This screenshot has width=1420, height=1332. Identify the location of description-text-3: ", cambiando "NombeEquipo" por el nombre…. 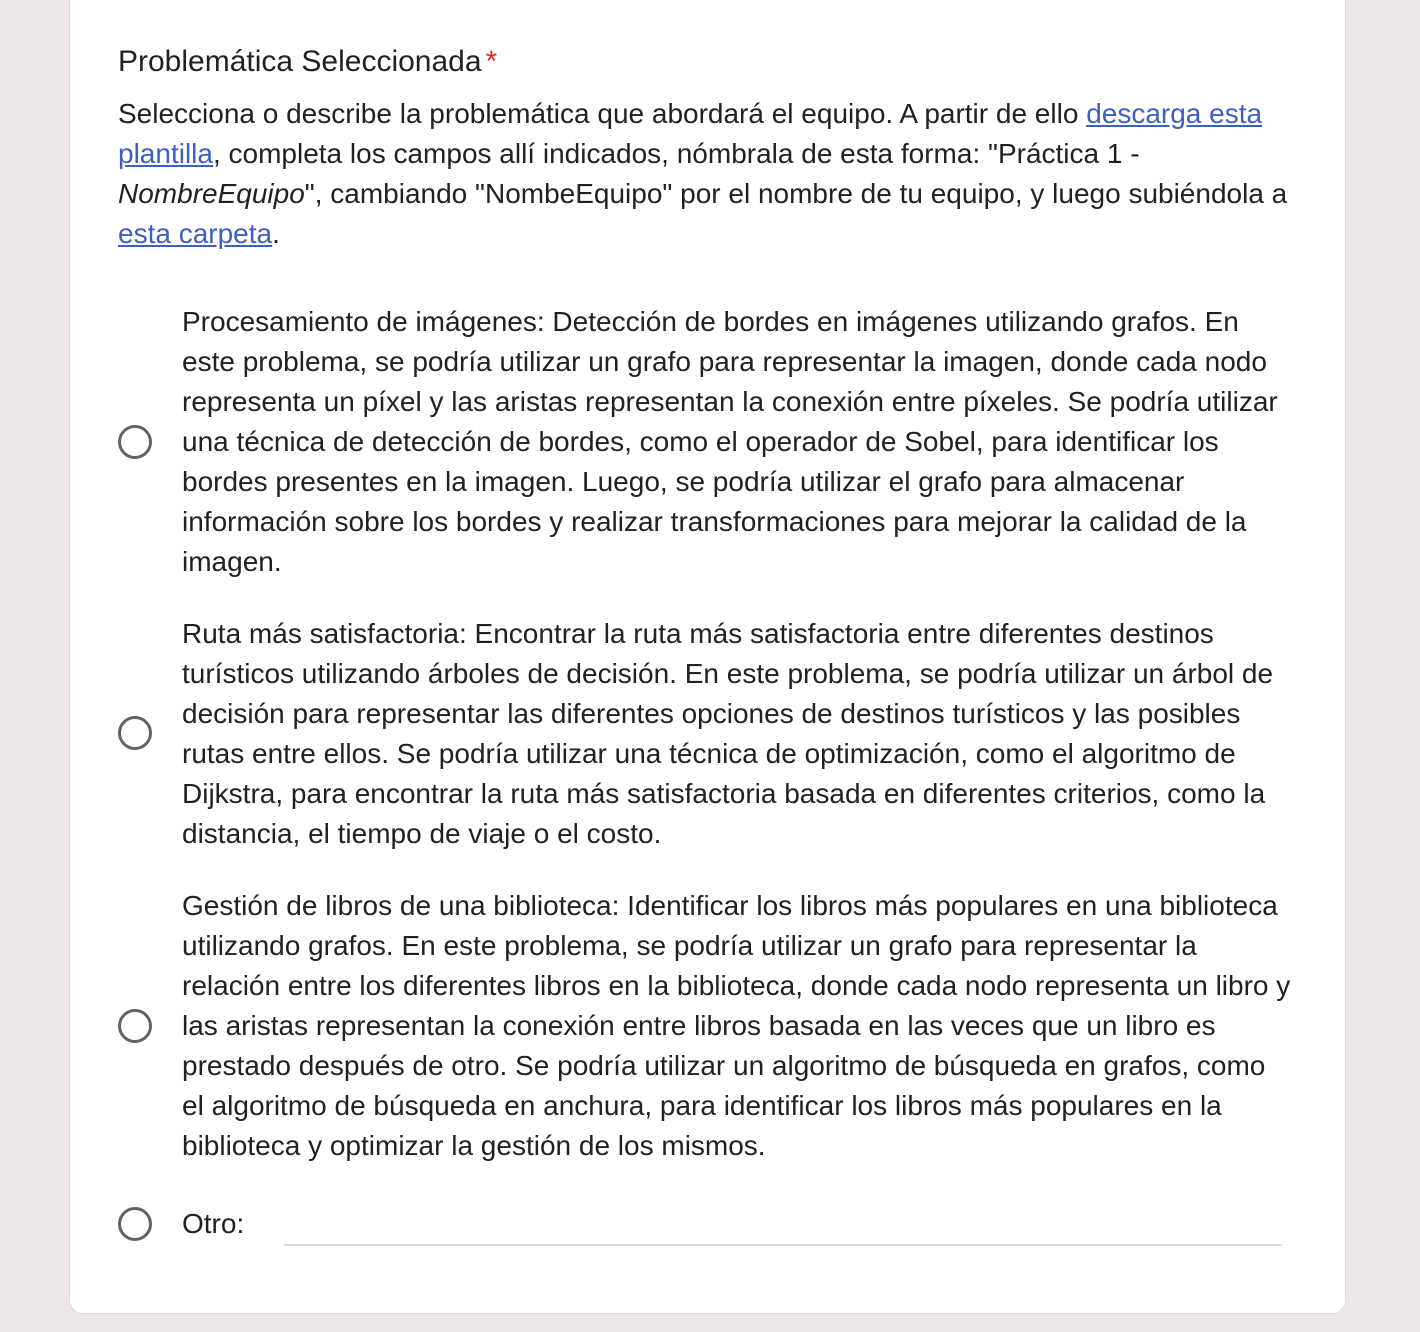
(796, 193).